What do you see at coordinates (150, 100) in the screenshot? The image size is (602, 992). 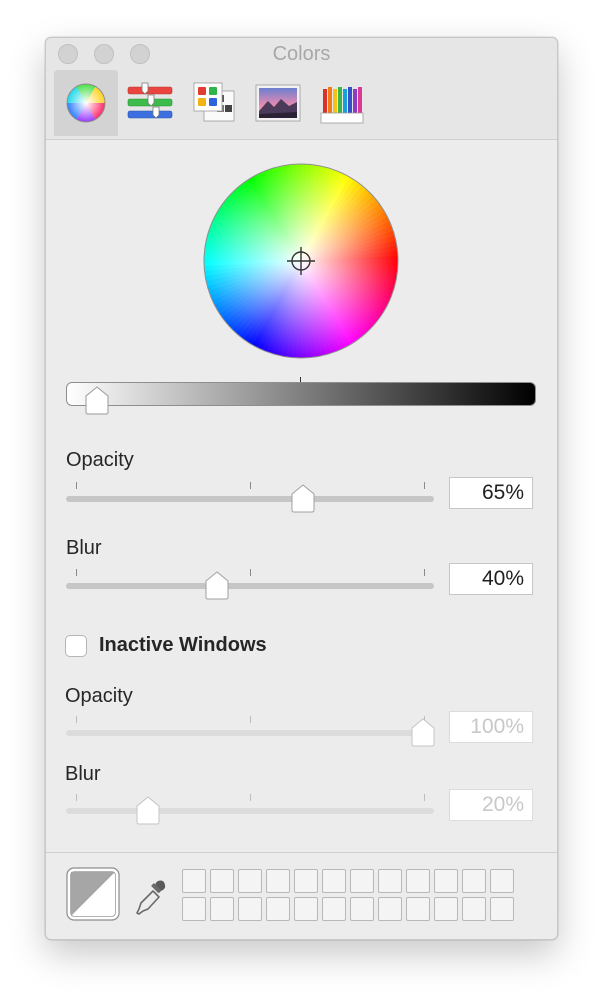 I see `color-sliders-icon` at bounding box center [150, 100].